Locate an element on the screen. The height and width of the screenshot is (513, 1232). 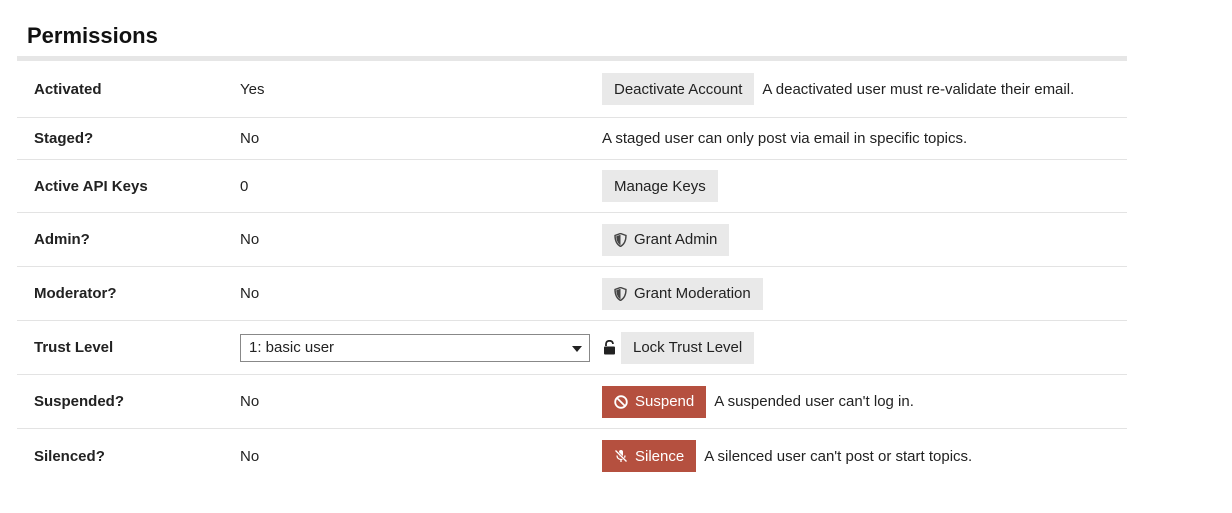
grant-moderation-label: Grant Moderation is located at coordinates (692, 293).